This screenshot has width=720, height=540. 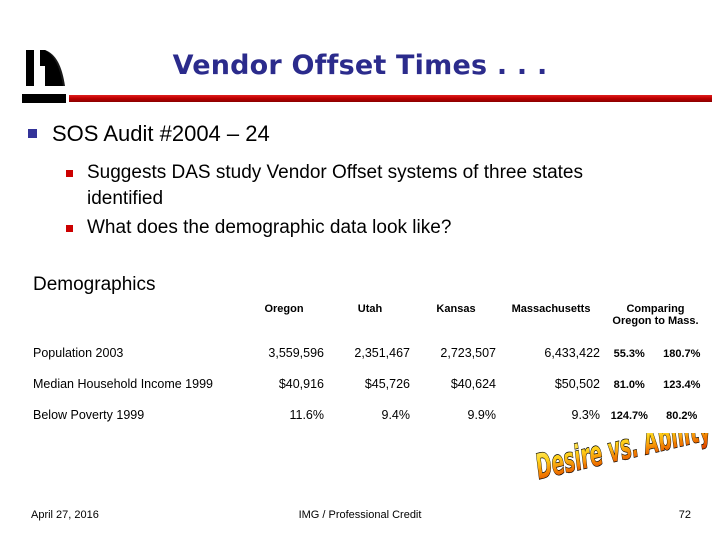 What do you see at coordinates (360, 515) in the screenshot?
I see `footer-center-label: IMG / Professional Credit` at bounding box center [360, 515].